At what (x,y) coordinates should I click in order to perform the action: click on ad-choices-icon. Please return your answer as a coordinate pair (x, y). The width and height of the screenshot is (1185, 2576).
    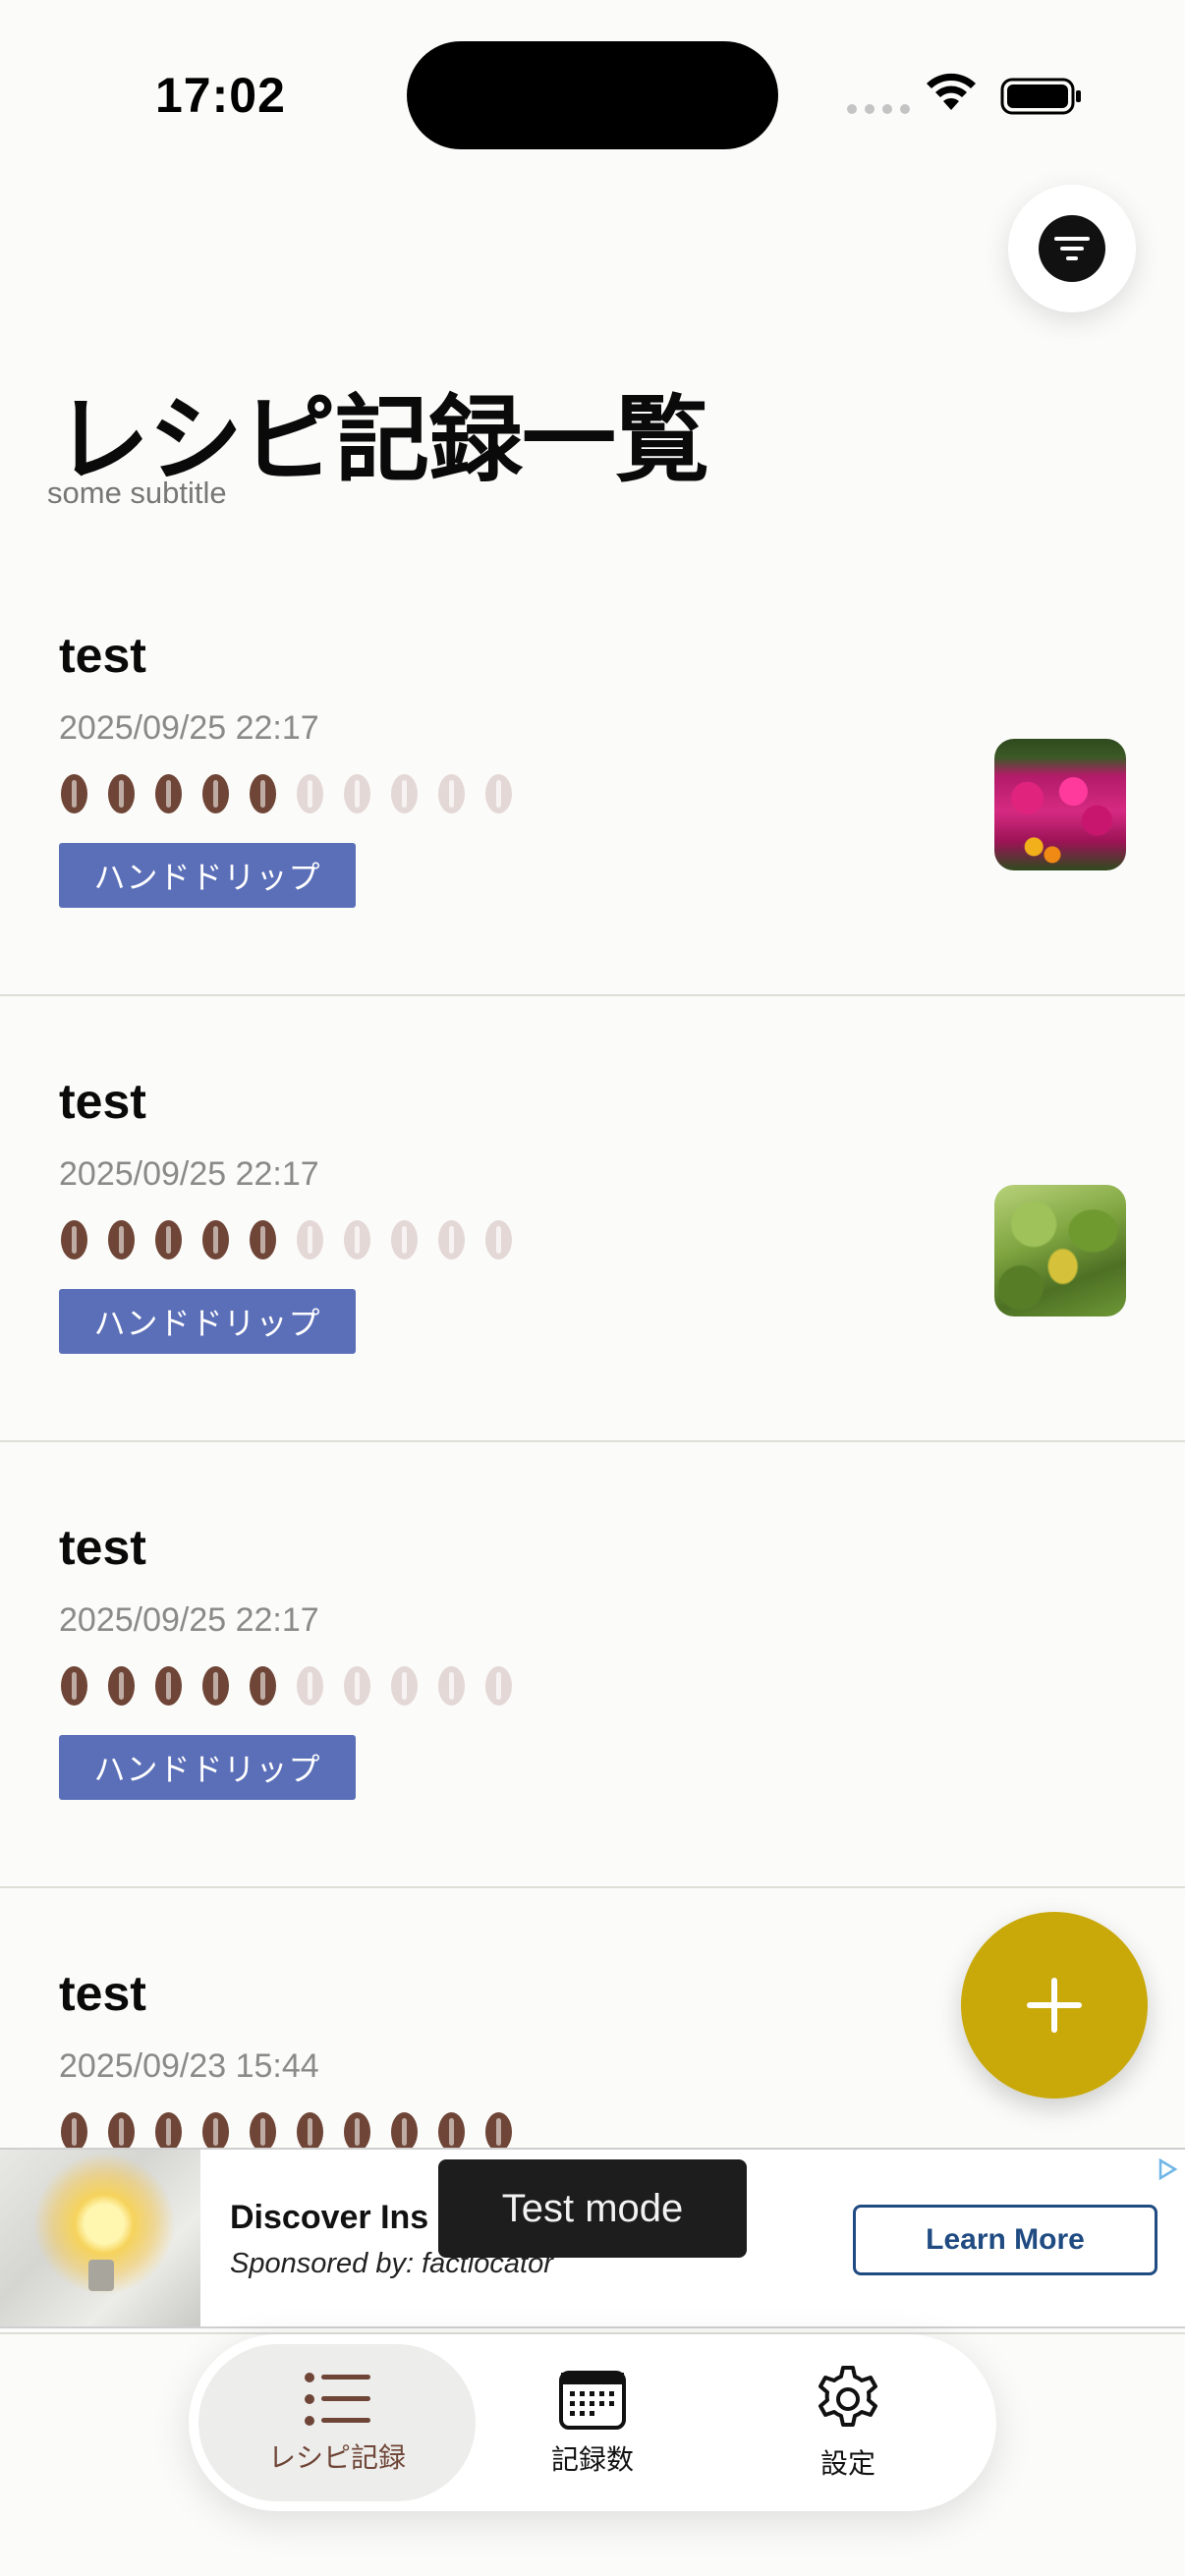
    Looking at the image, I should click on (1168, 2169).